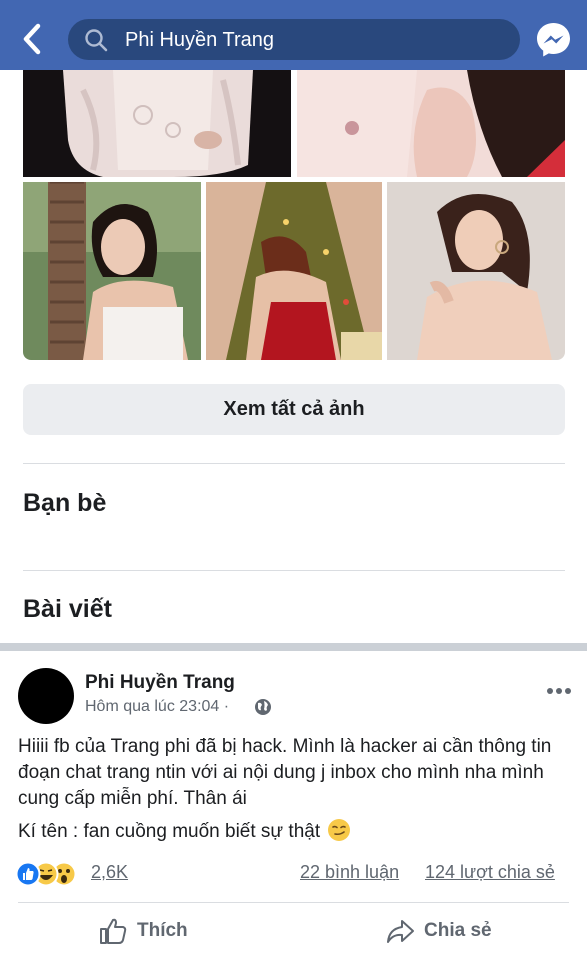 Image resolution: width=587 pixels, height=960 pixels. I want to click on comments-count-link: 22 bình luận, so click(349, 872).